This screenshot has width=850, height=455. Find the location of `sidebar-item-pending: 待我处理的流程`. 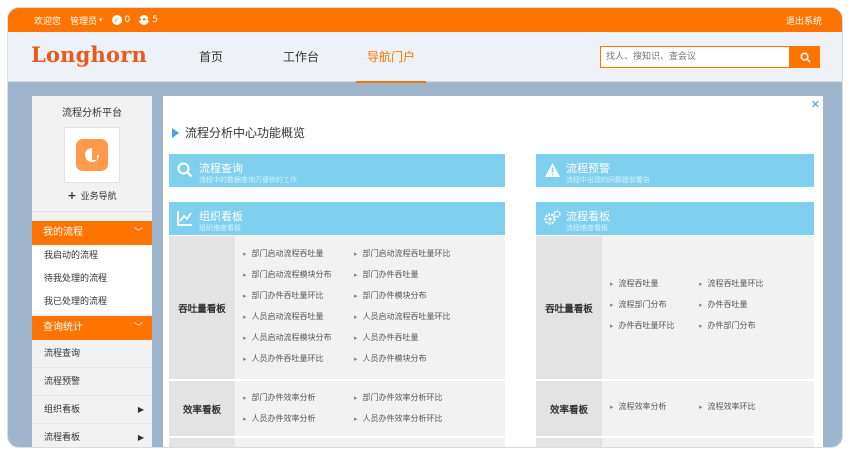

sidebar-item-pending: 待我处理的流程 is located at coordinates (92, 279).